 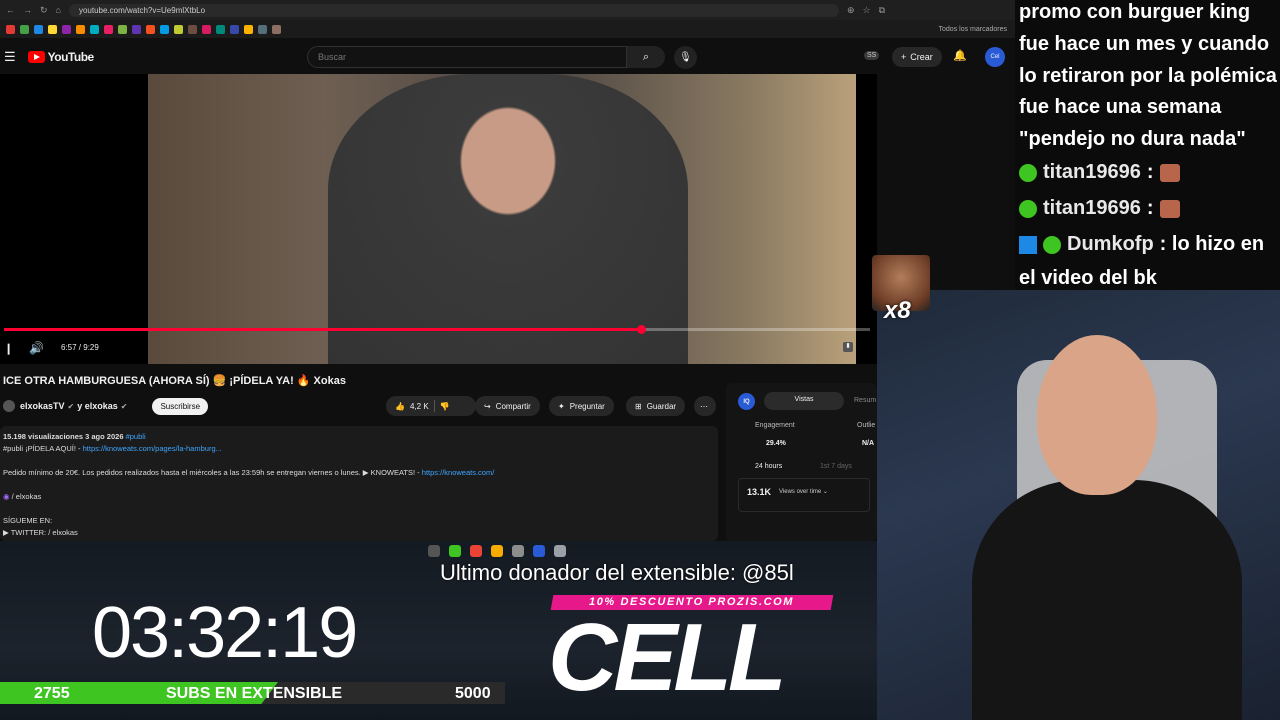 I want to click on ss-badge: SS, so click(x=872, y=55).